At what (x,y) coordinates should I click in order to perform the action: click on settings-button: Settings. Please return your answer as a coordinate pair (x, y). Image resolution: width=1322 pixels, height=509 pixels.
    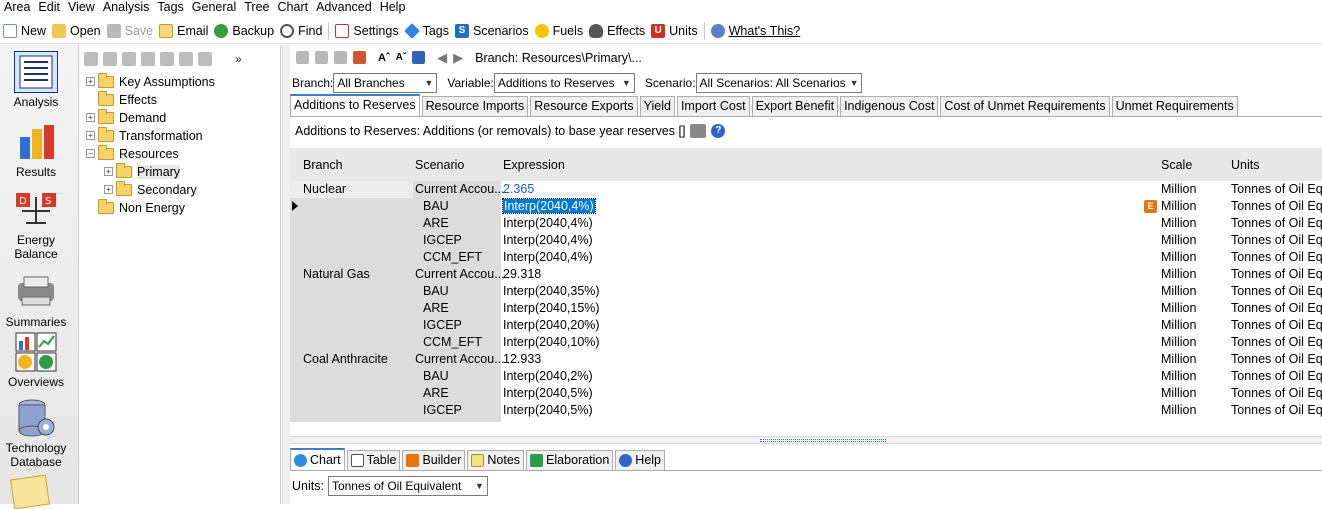
    Looking at the image, I should click on (366, 31).